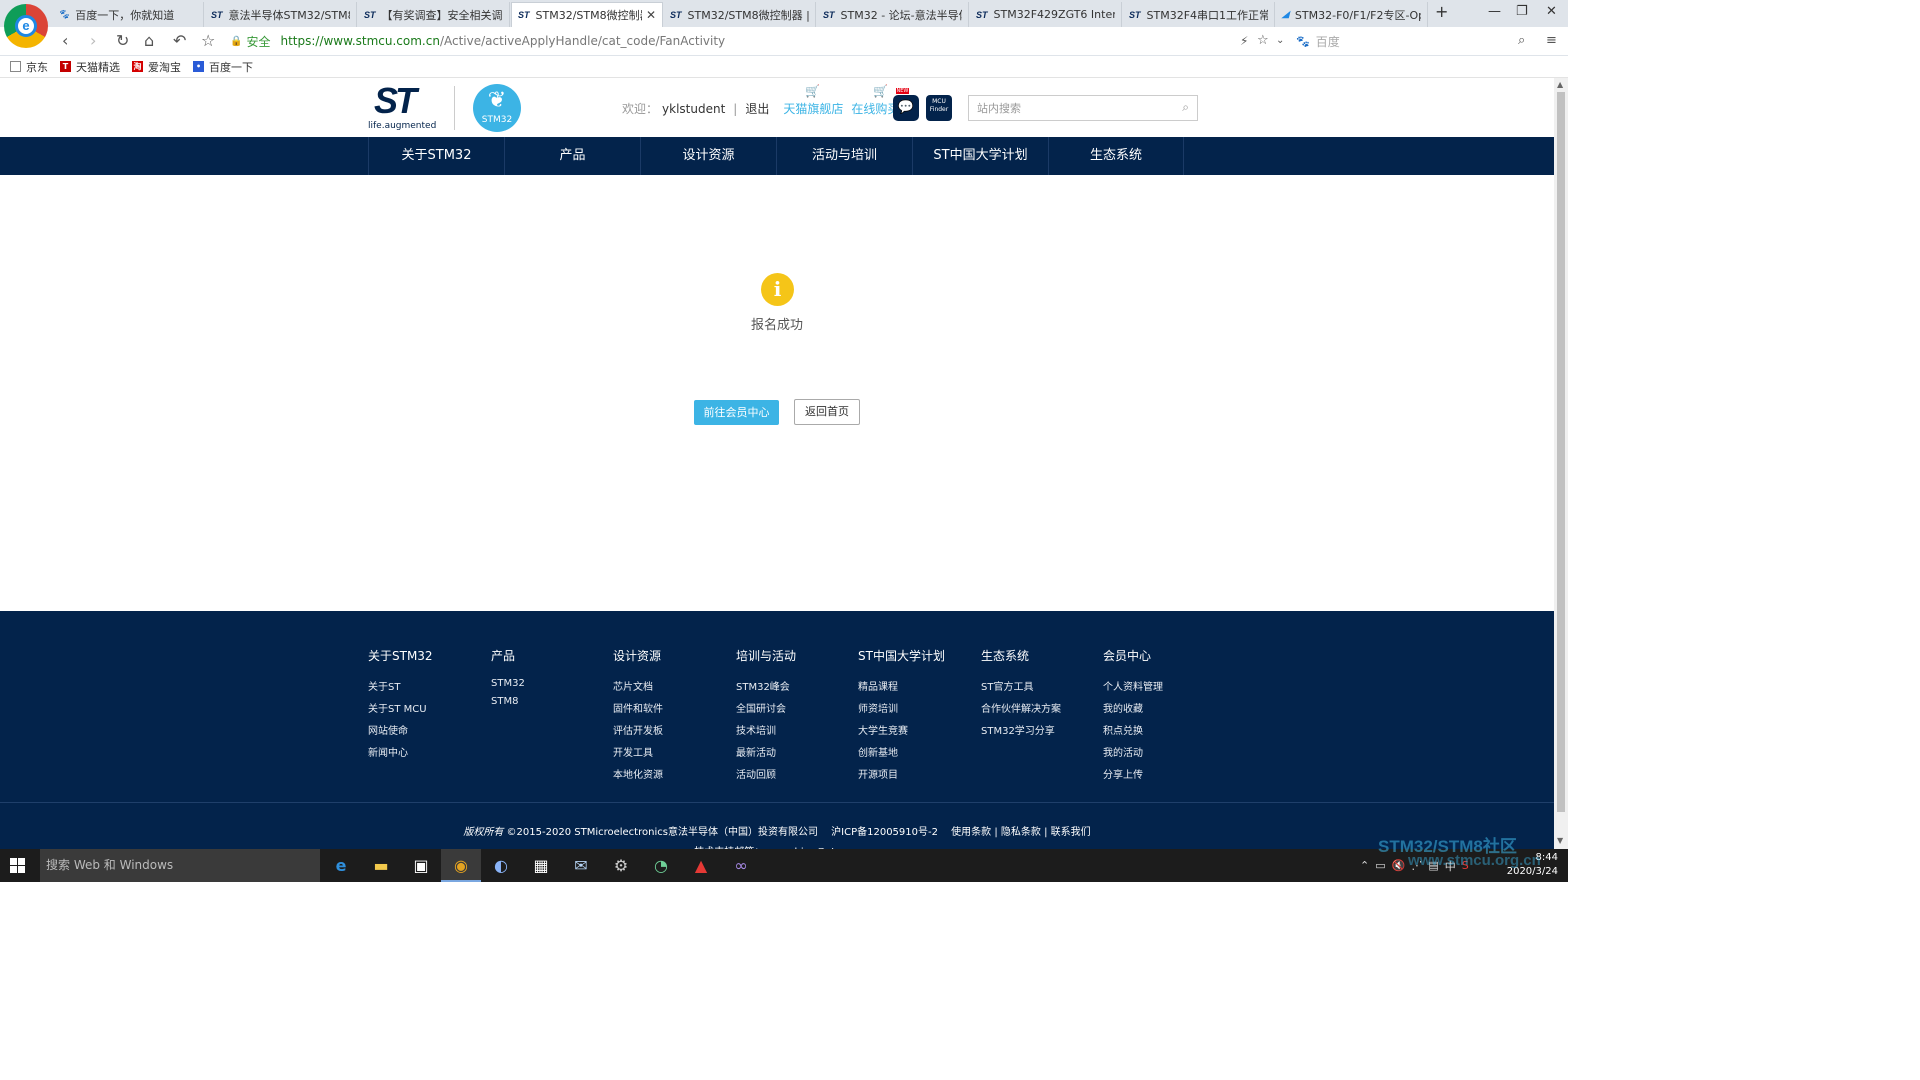 The image size is (1920, 1080). I want to click on close-icon: ✕, so click(651, 15).